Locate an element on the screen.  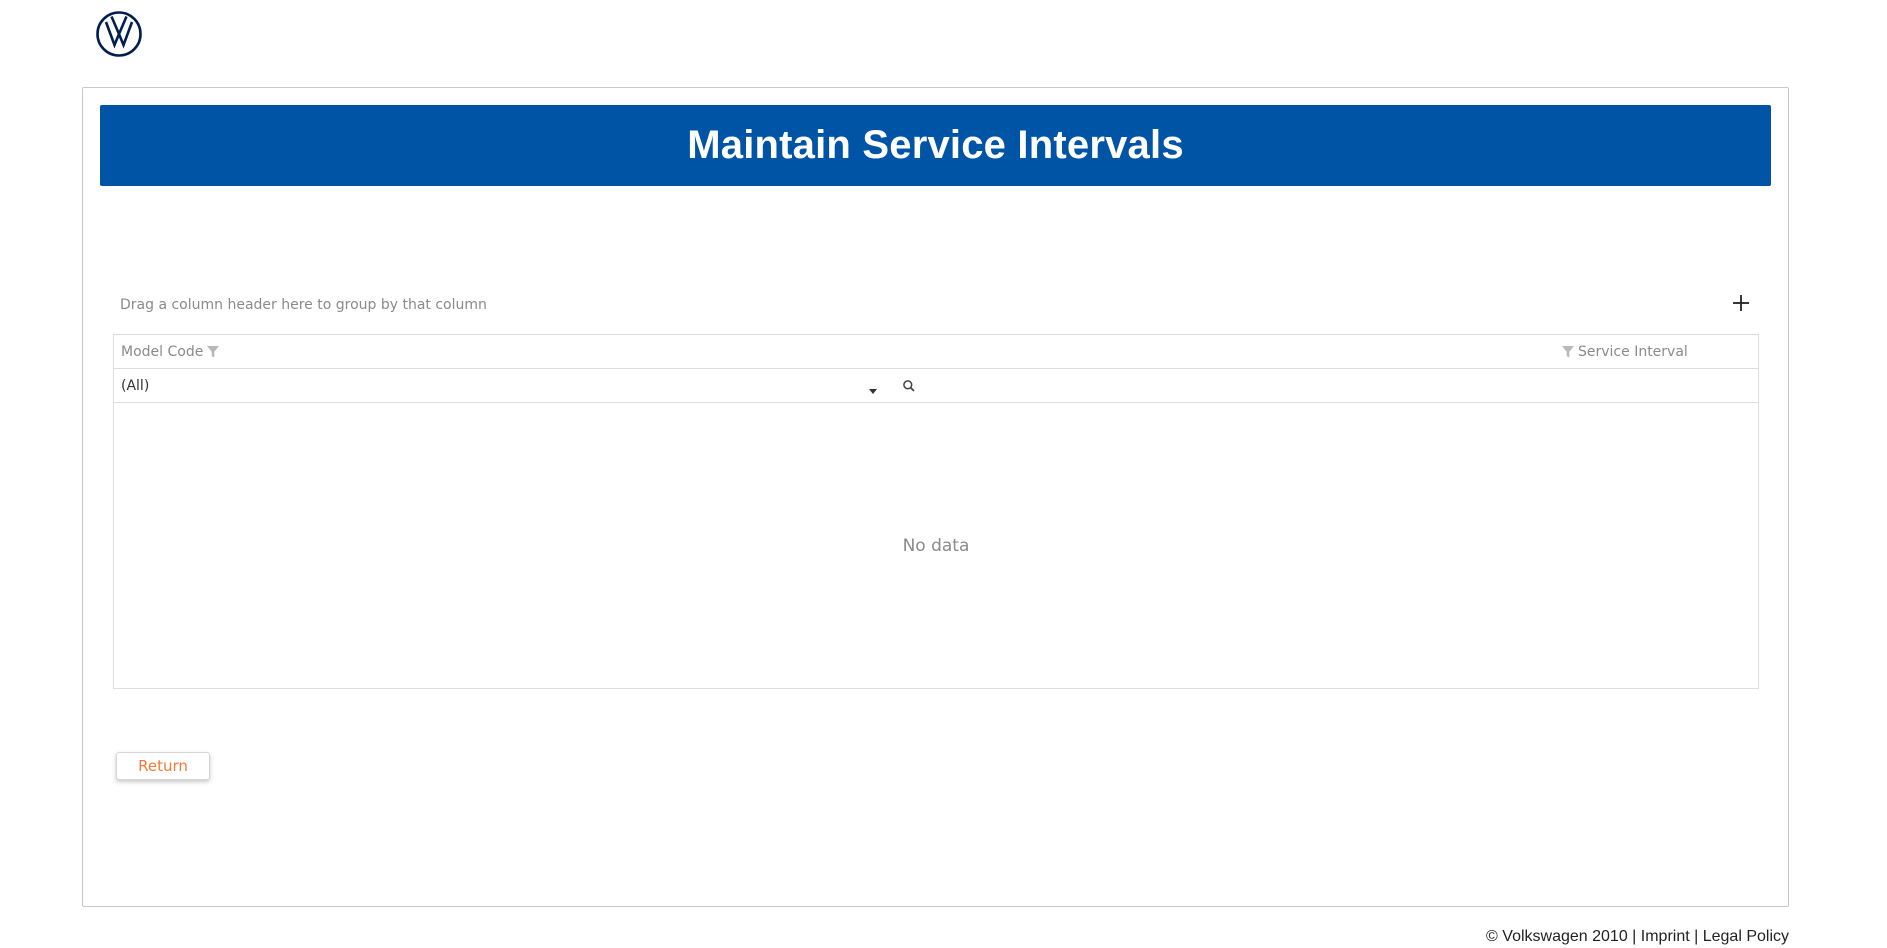
search-icon is located at coordinates (909, 386).